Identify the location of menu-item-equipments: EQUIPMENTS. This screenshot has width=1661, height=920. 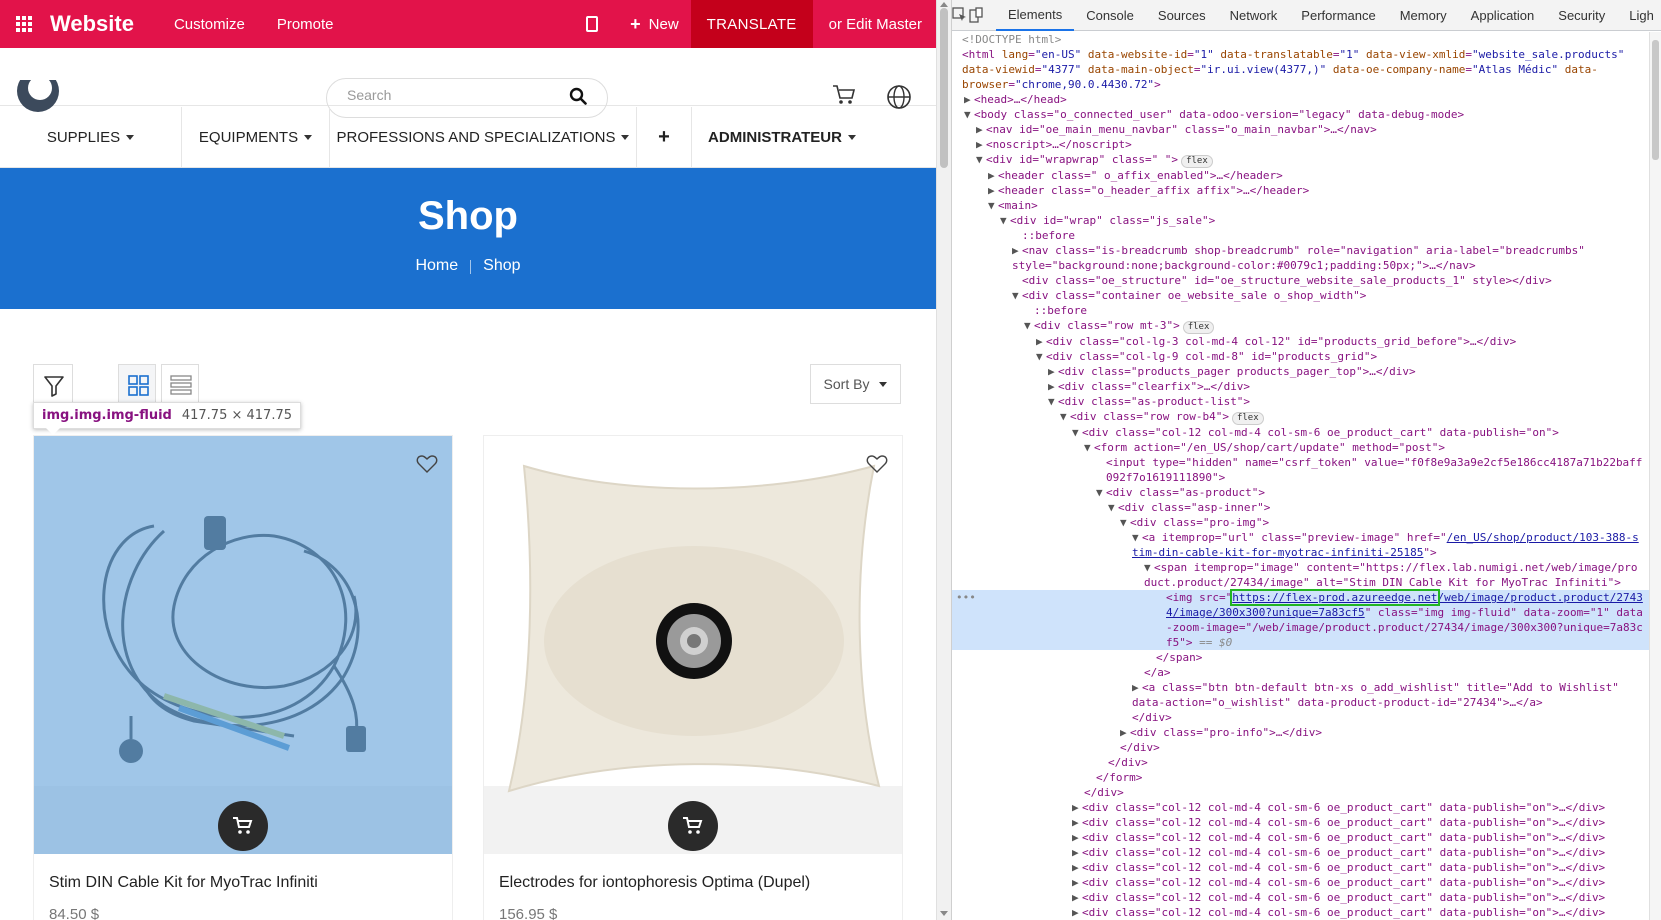
(256, 137).